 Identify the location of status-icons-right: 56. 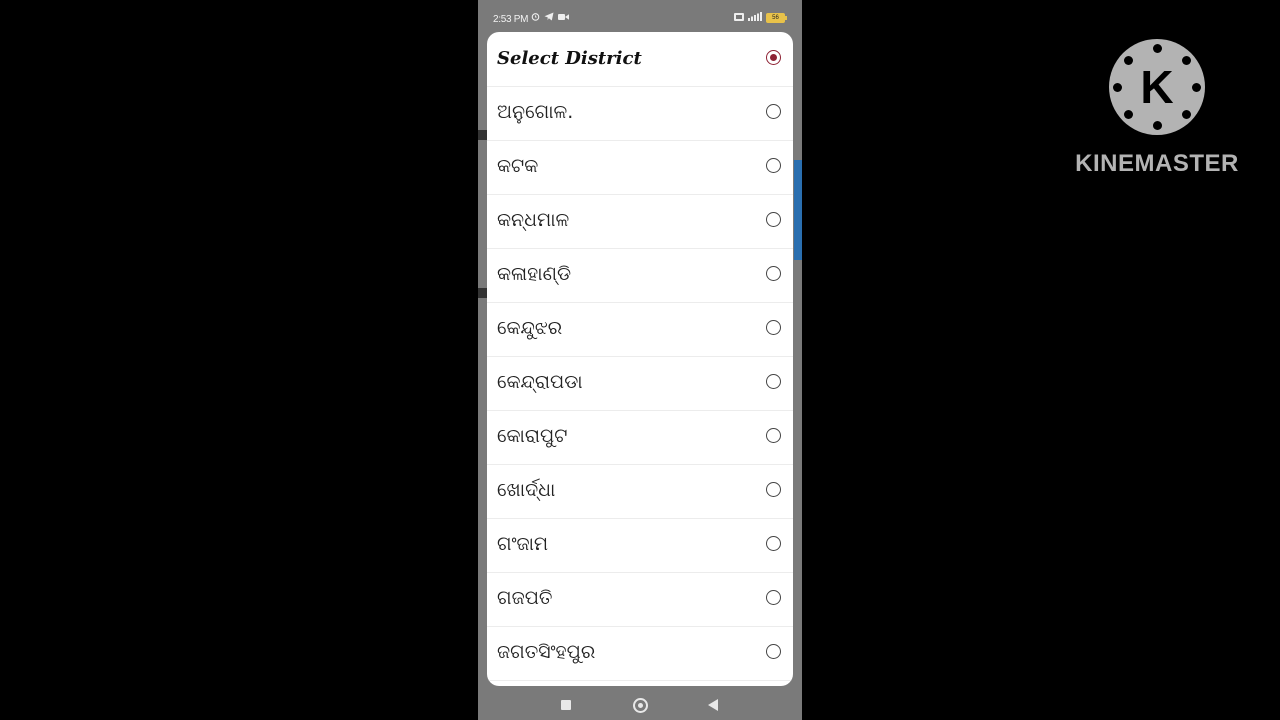
(760, 18).